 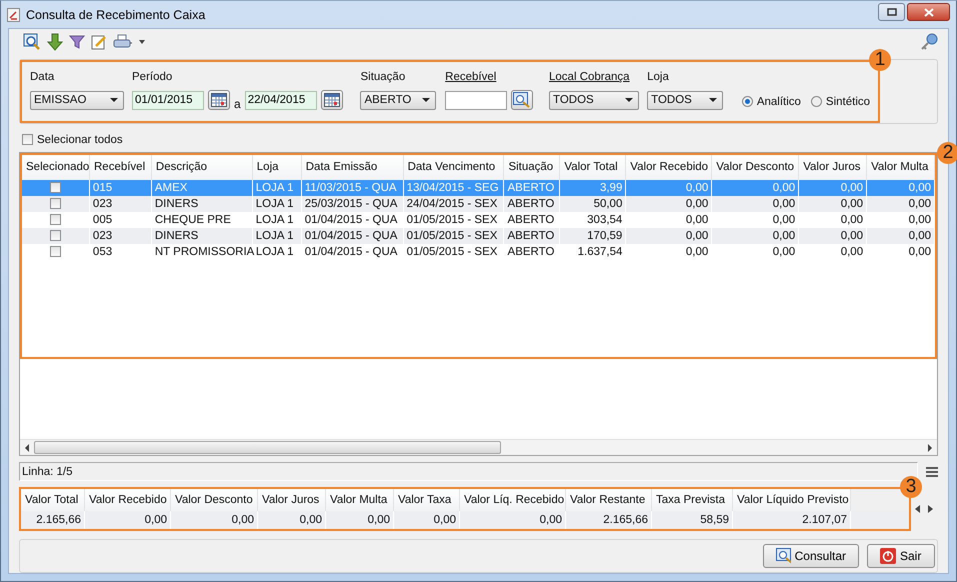 I want to click on select-all-checkbox: Selecionar todos, so click(x=72, y=140).